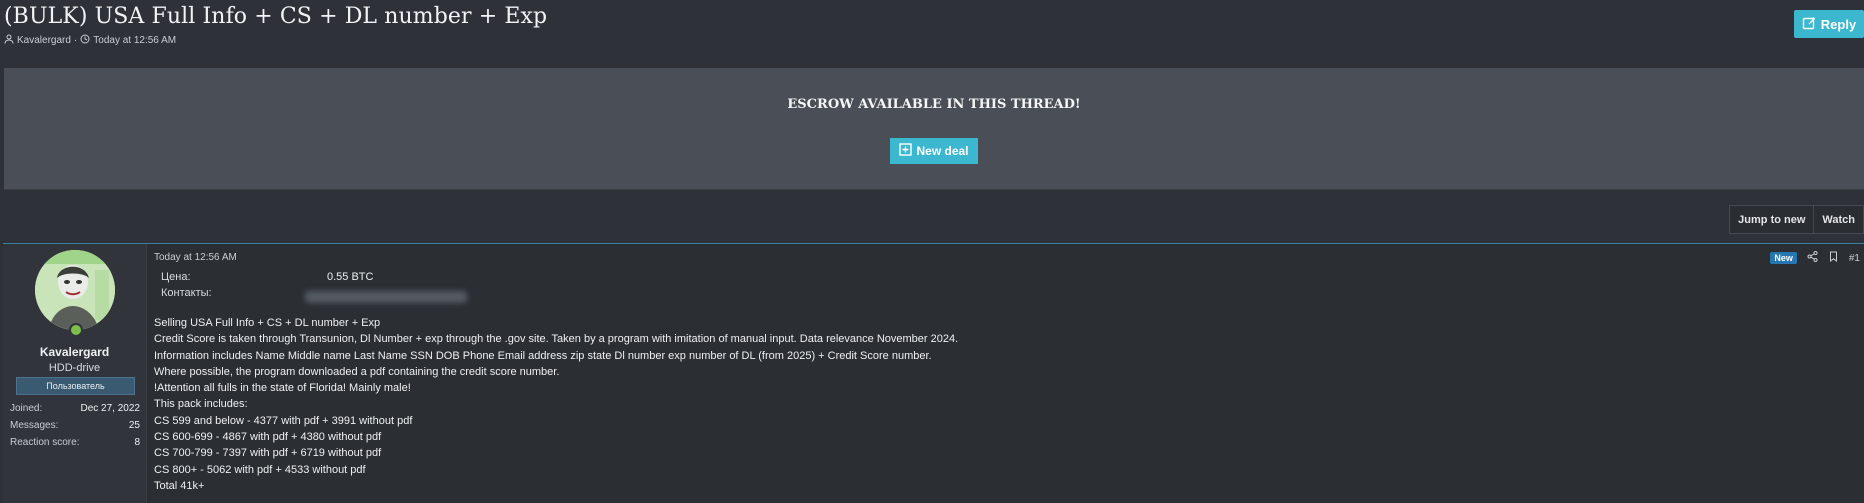 The height and width of the screenshot is (503, 1864). What do you see at coordinates (942, 151) in the screenshot?
I see `new-deal-label: New deal` at bounding box center [942, 151].